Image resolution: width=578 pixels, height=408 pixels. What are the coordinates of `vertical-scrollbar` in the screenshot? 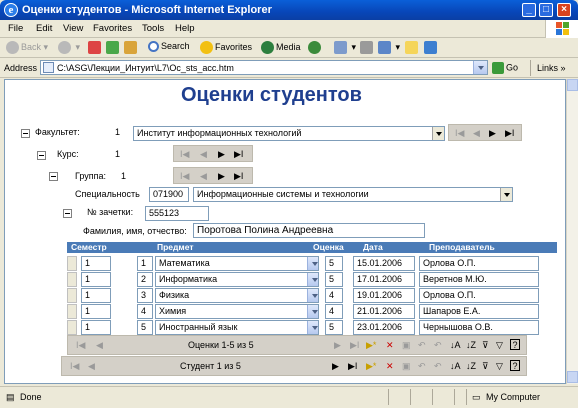 It's located at (572, 231).